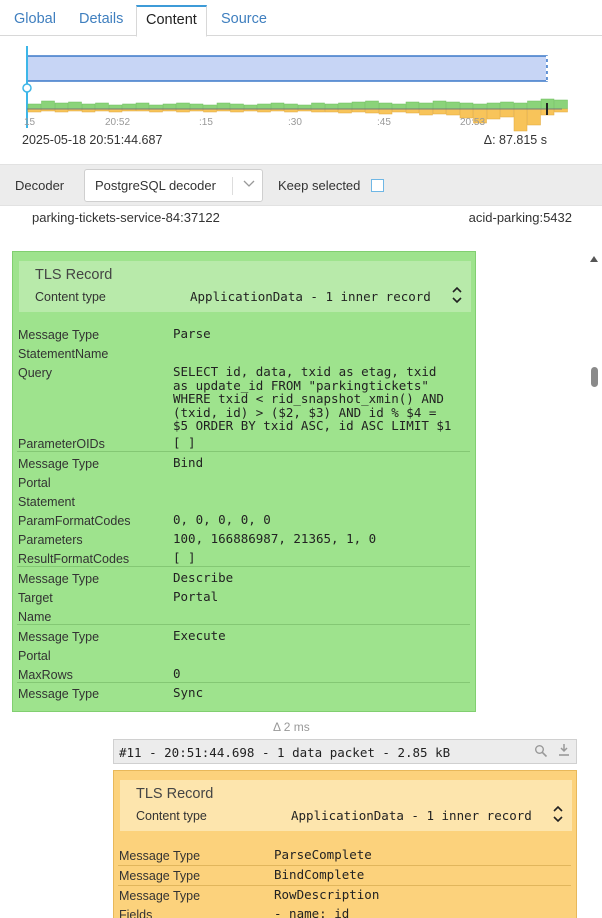 This screenshot has width=602, height=918. Describe the element at coordinates (291, 727) in the screenshot. I see `time-delta: Δ 2 ms` at that location.